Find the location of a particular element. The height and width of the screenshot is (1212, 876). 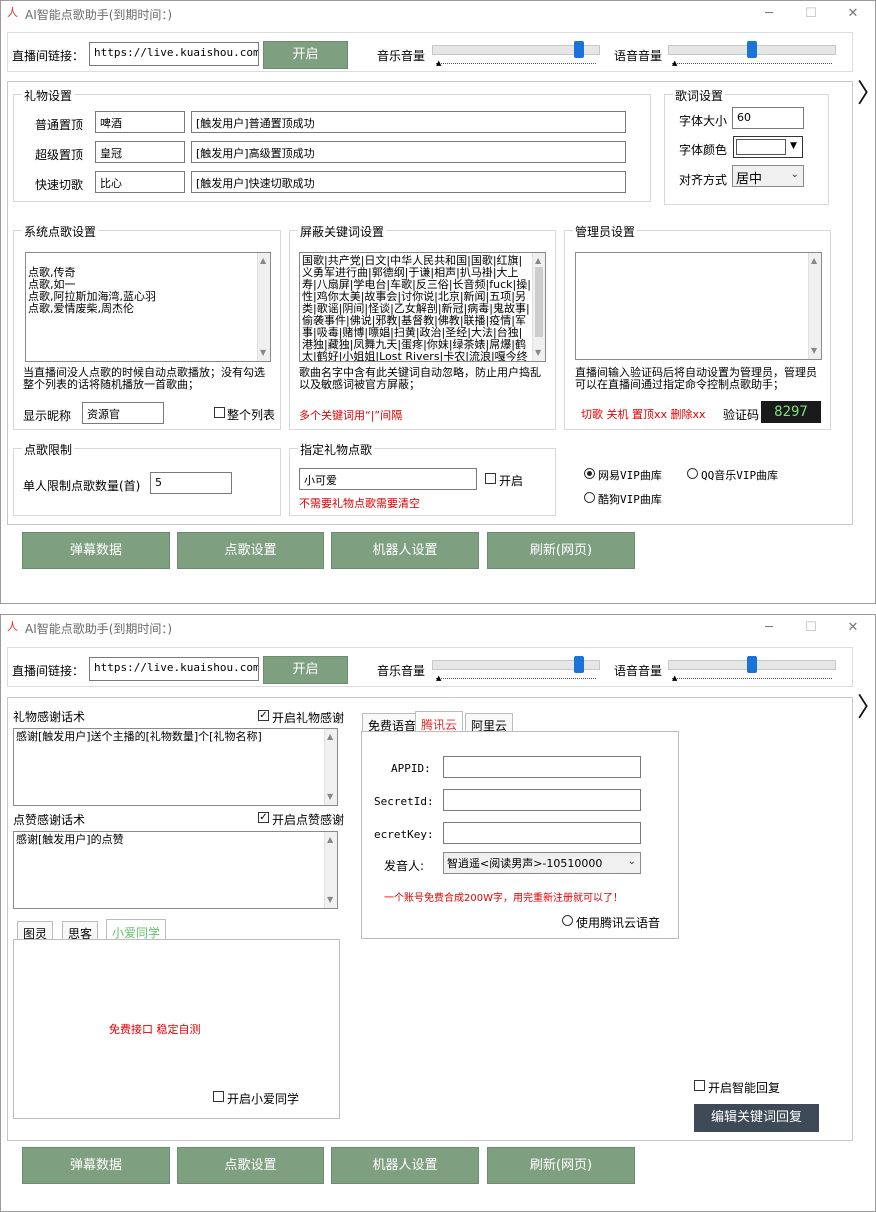

chevron-down-icon: ▼ is located at coordinates (793, 146).